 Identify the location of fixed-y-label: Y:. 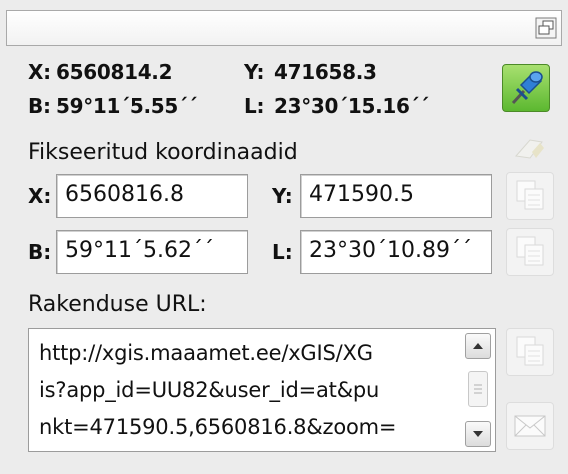
(282, 196).